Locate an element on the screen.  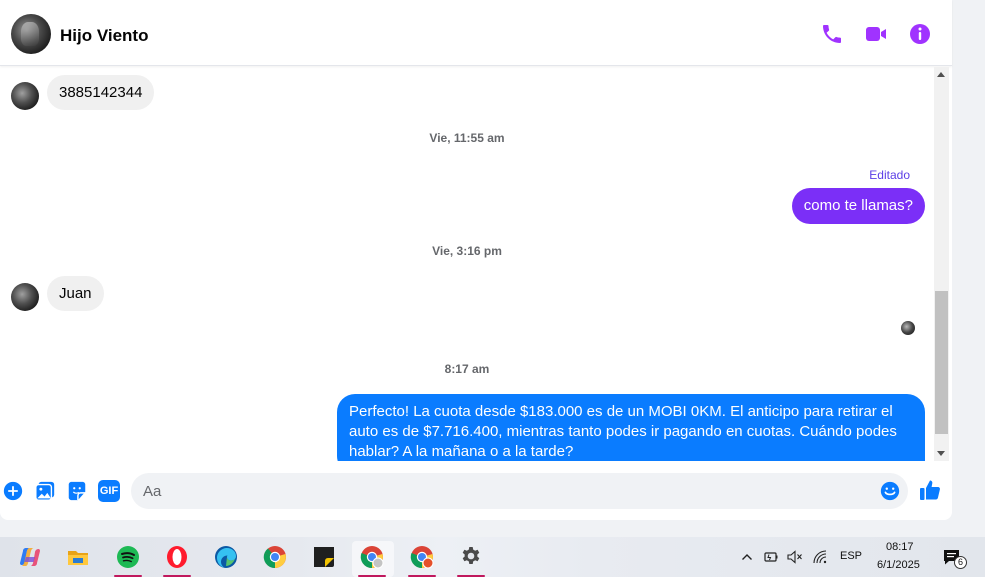
input-language: ESP is located at coordinates (851, 556).